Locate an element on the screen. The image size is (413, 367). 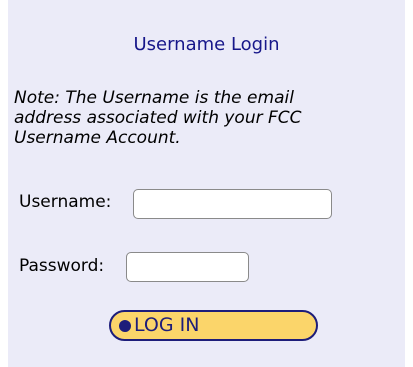
username-input is located at coordinates (232, 204).